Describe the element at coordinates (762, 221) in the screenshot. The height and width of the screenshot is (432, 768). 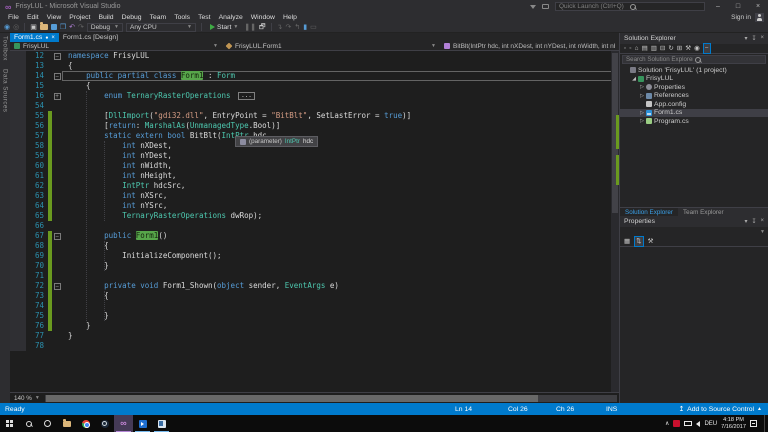
I see `close-panel-icon: ×` at that location.